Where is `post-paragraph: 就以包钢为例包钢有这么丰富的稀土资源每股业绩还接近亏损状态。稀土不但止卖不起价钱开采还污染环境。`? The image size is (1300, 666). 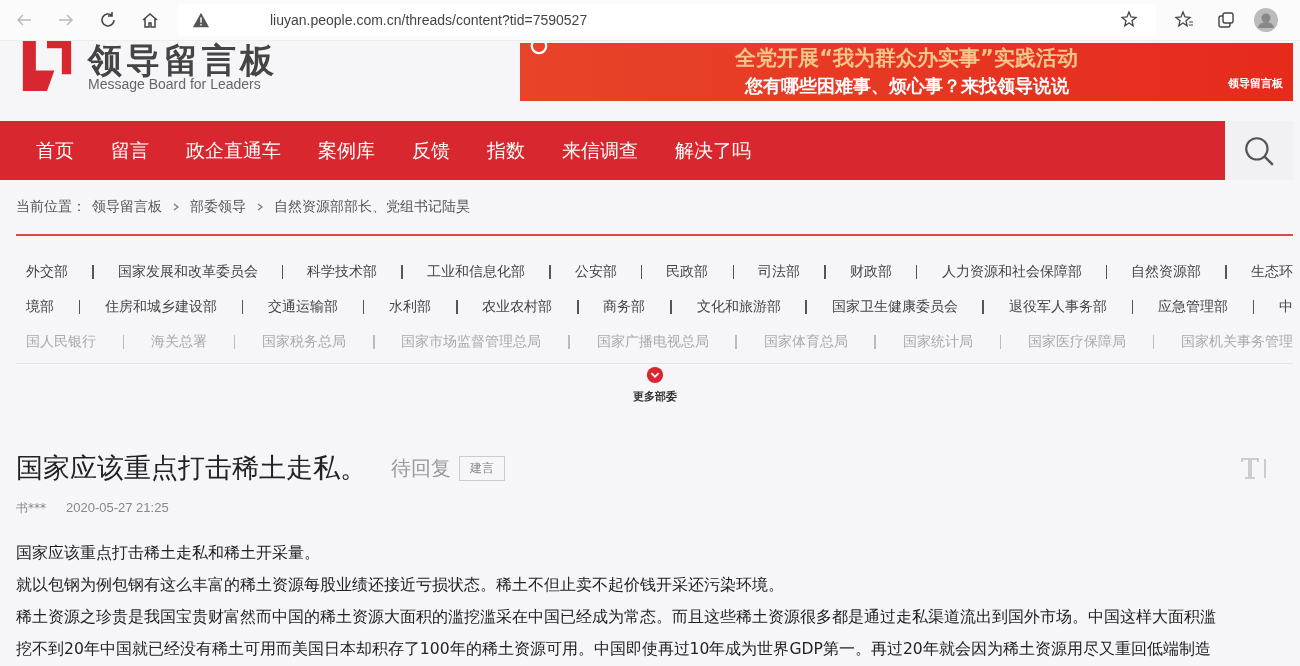 post-paragraph: 就以包钢为例包钢有这么丰富的稀土资源每股业绩还接近亏损状态。稀土不但止卖不起价钱开采还污染环境。 is located at coordinates (400, 585).